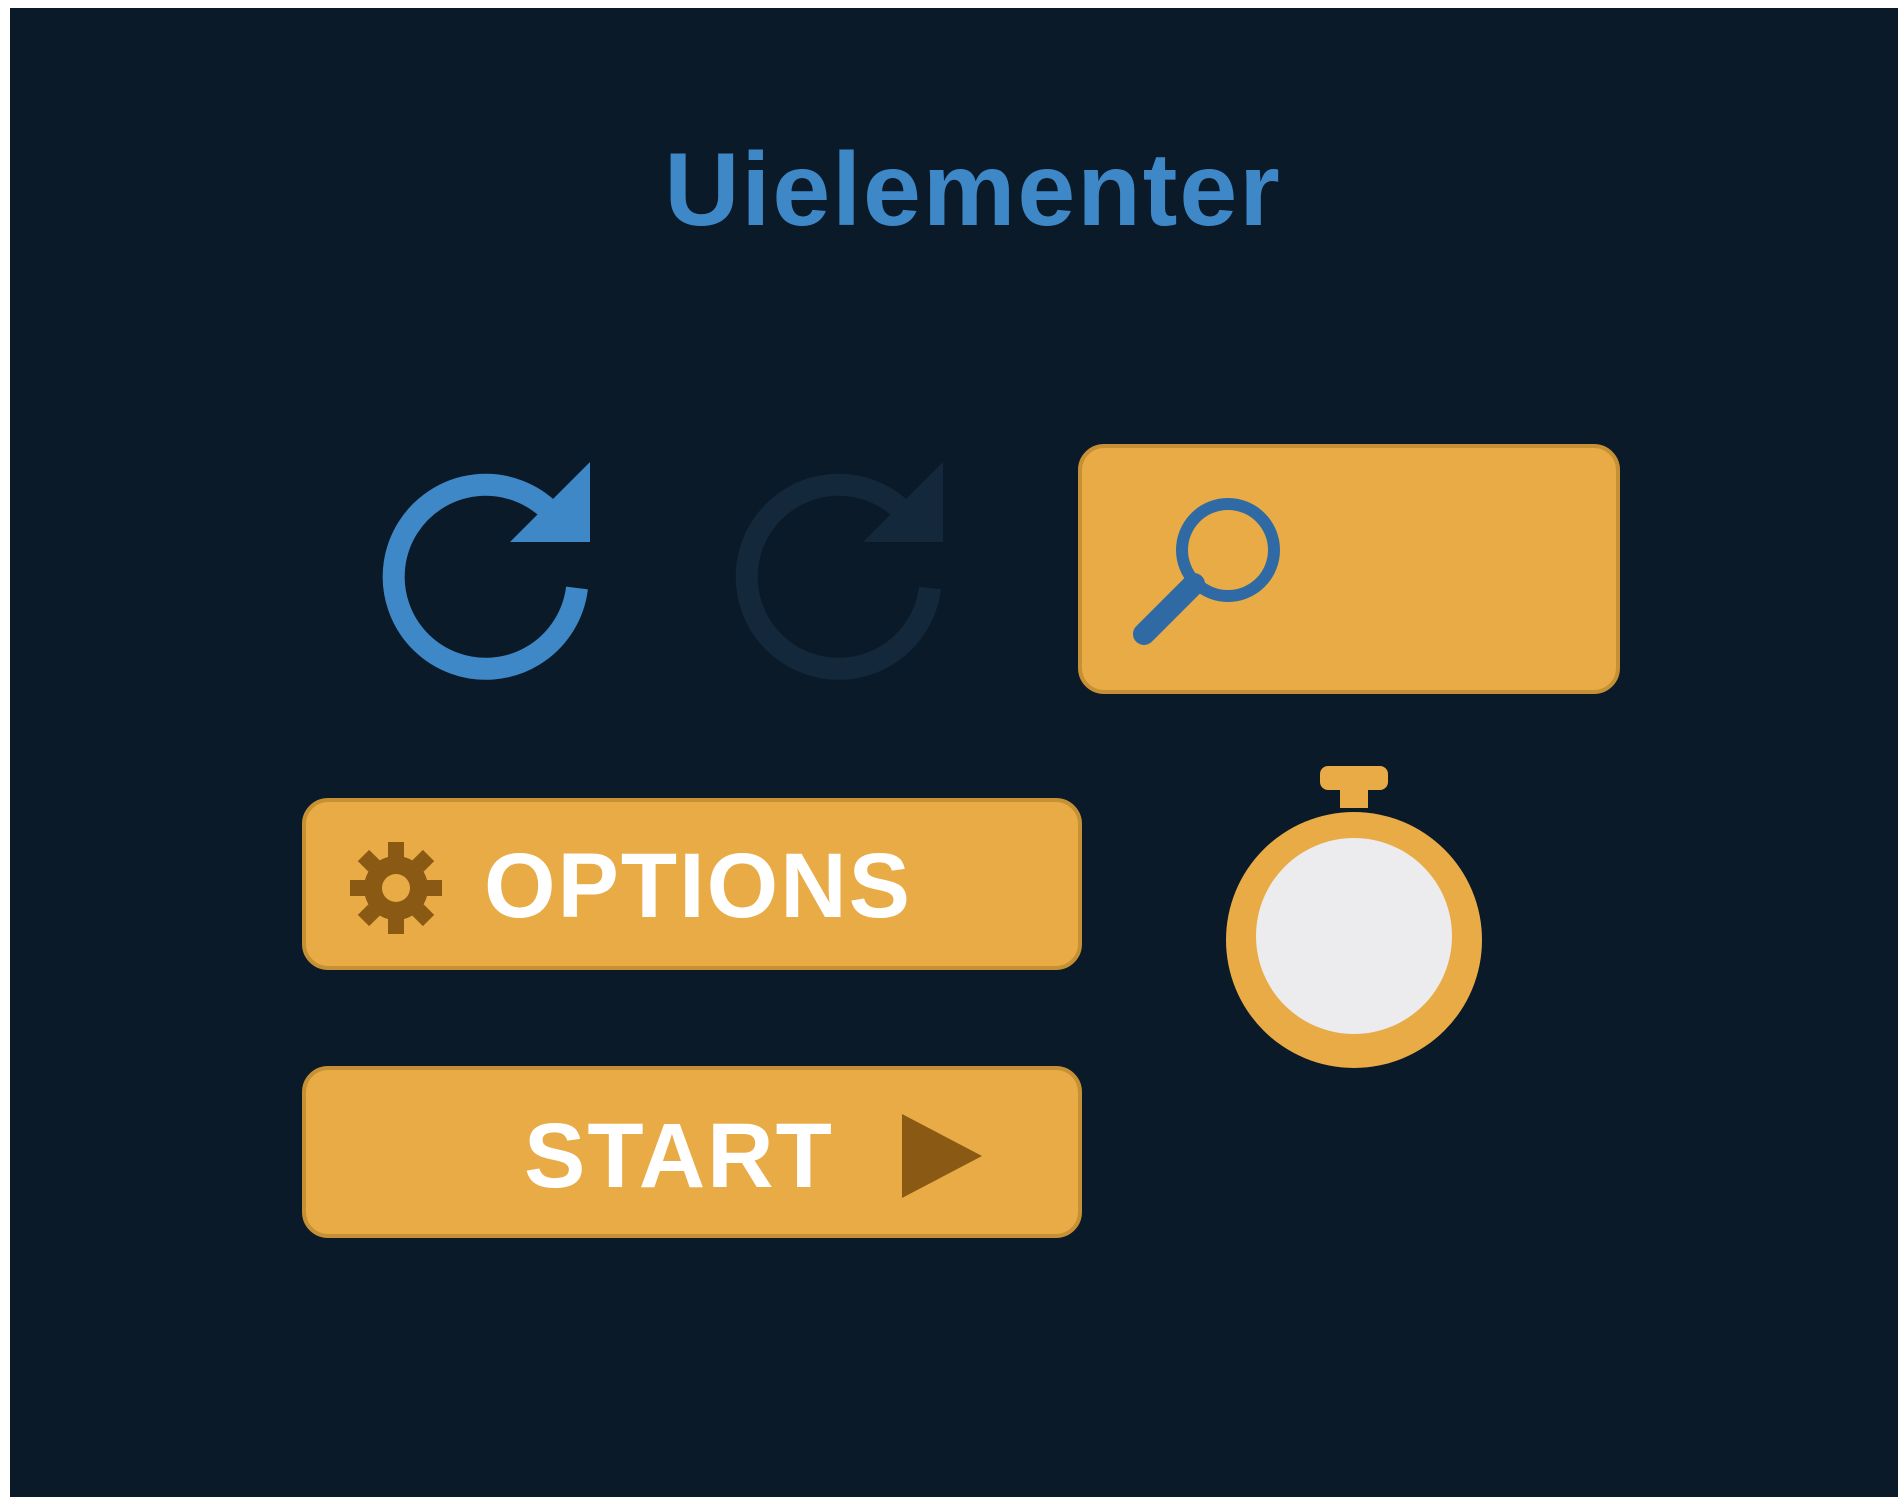  I want to click on options-button: OPTIONS, so click(692, 884).